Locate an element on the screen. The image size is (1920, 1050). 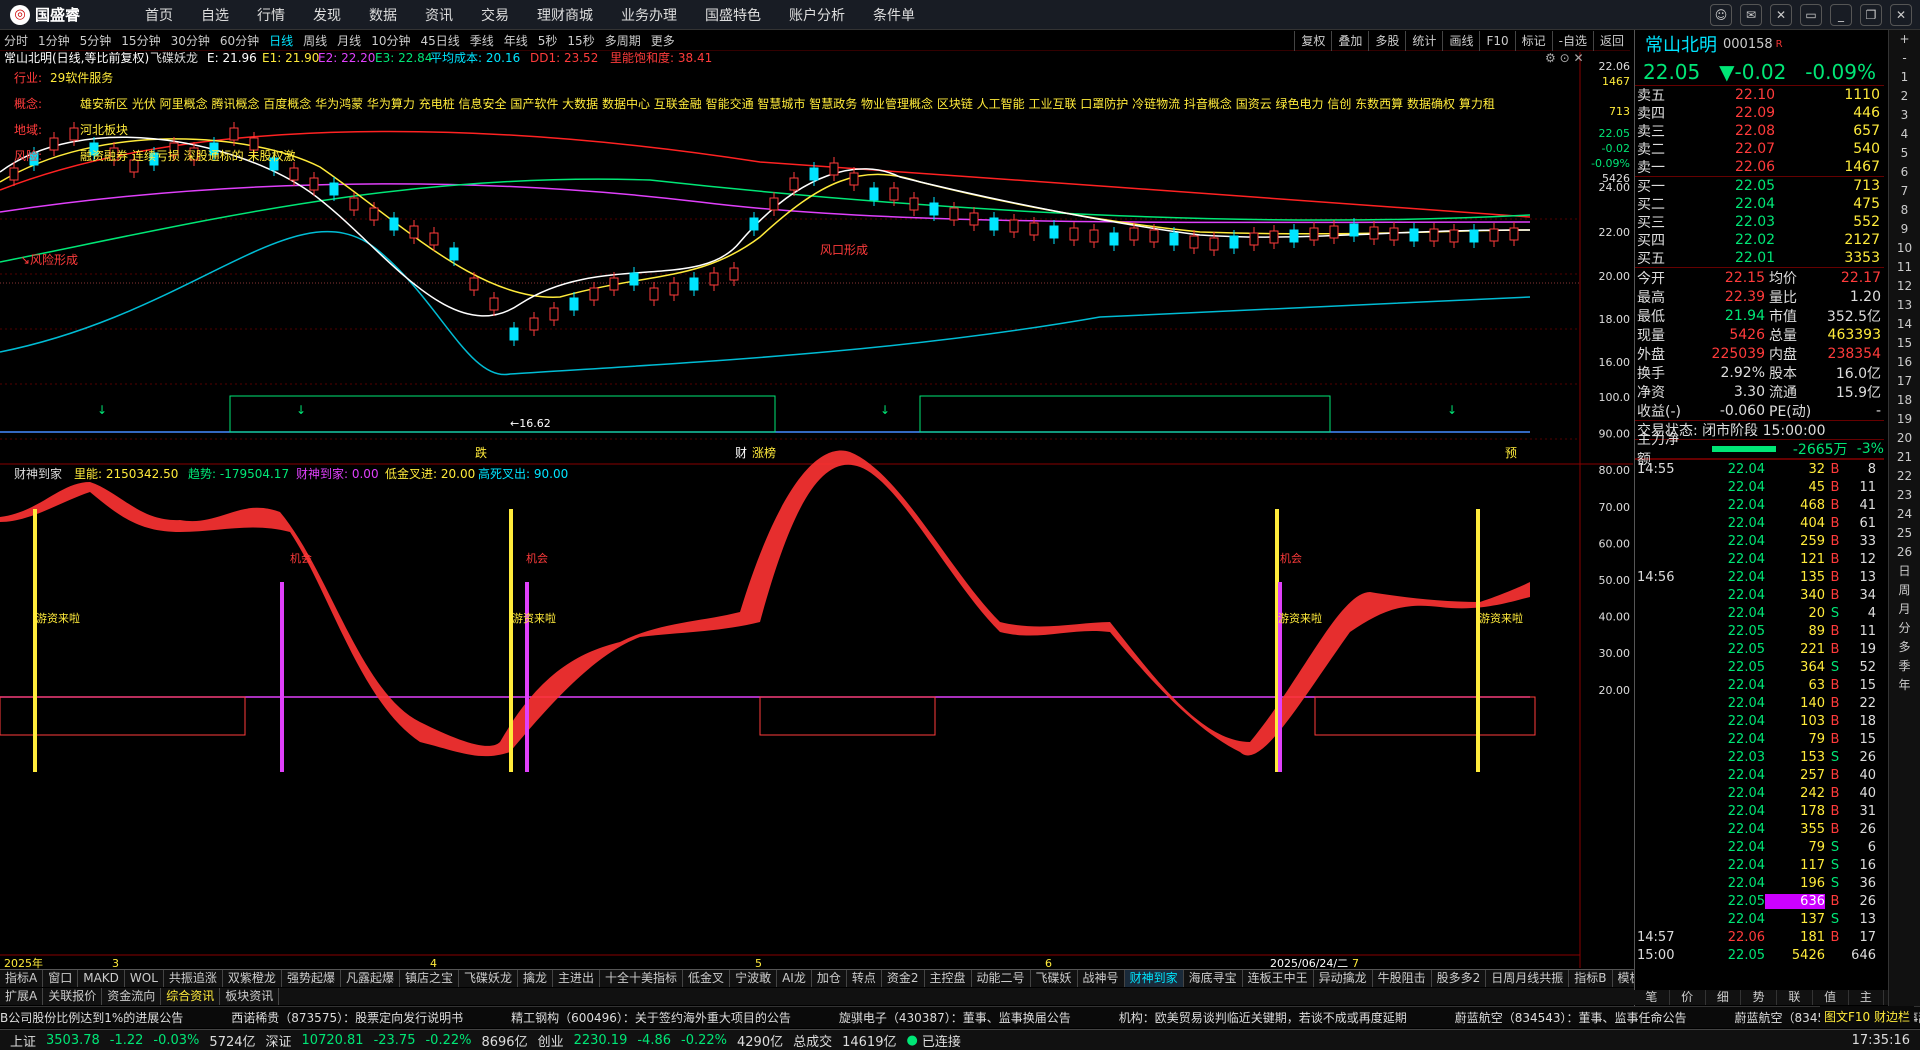
vtool-button: 7 is located at coordinates (1904, 191).